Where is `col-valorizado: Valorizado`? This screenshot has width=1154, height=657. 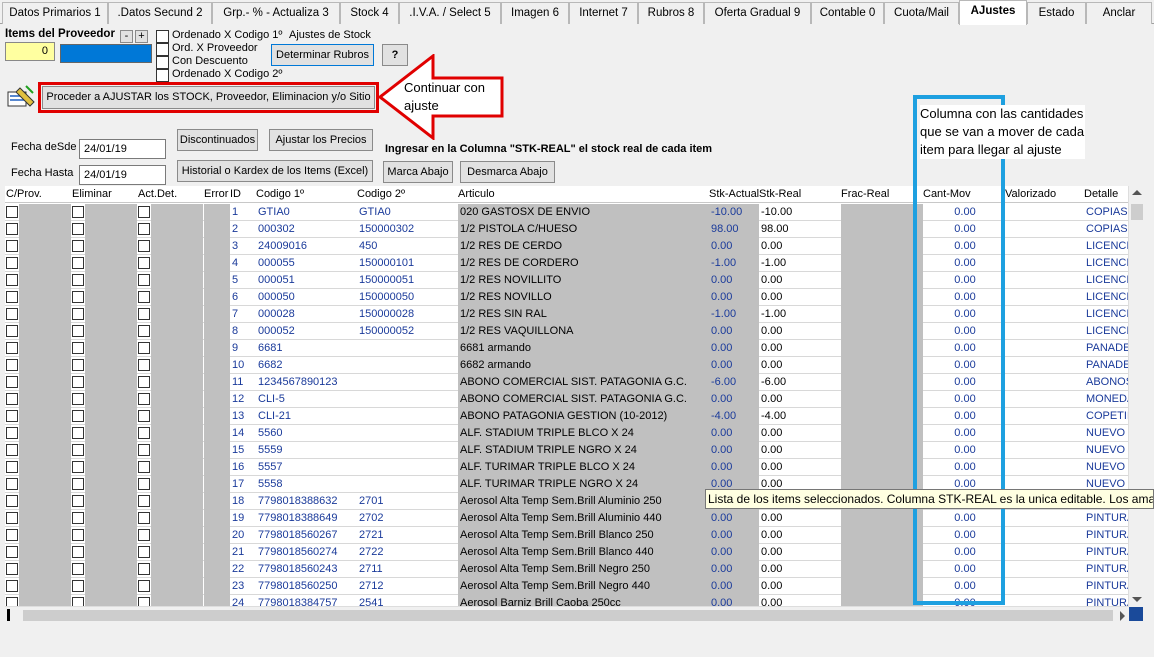
col-valorizado: Valorizado is located at coordinates (1030, 194).